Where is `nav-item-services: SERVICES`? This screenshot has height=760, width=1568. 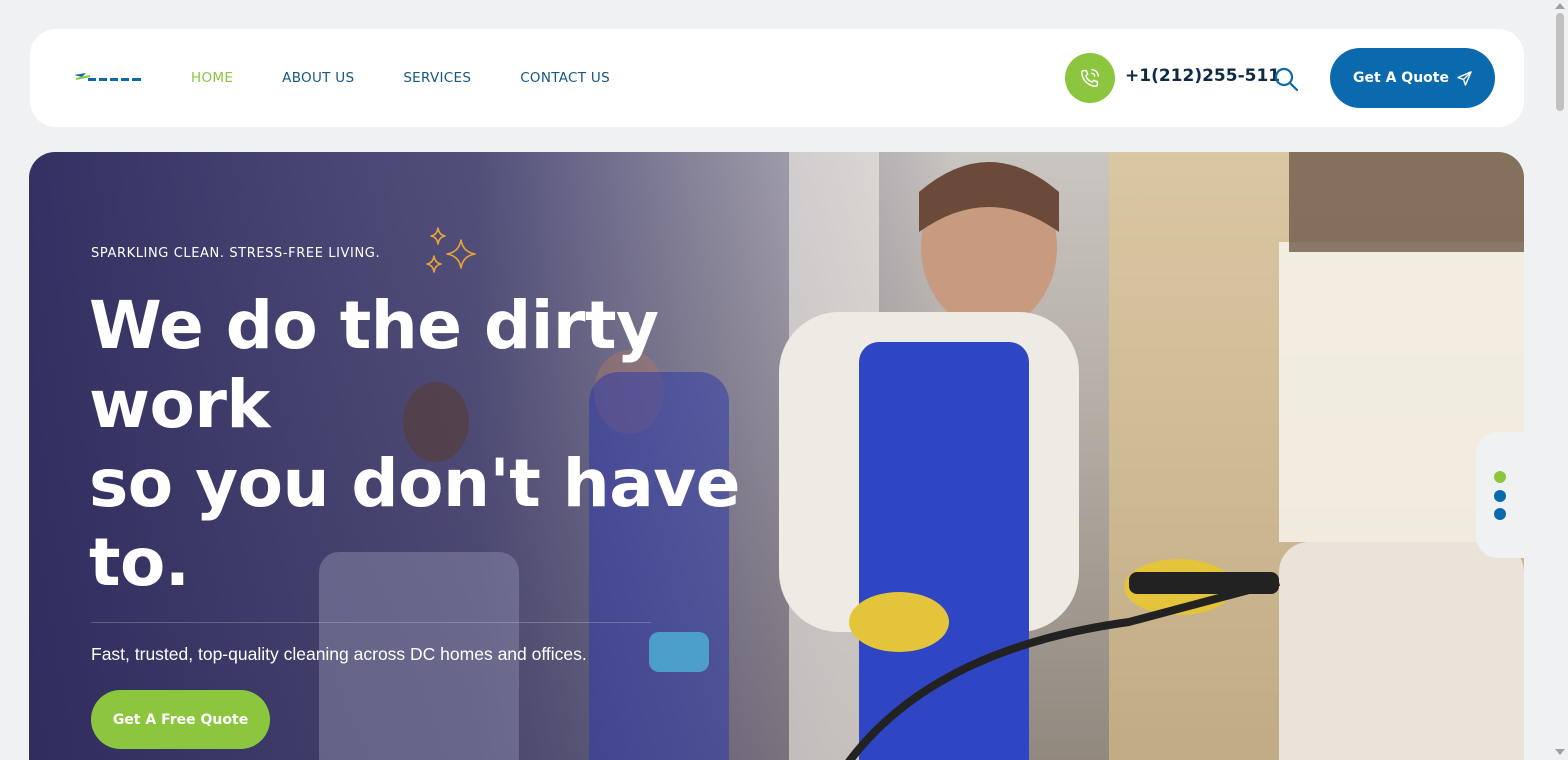
nav-item-services: SERVICES is located at coordinates (437, 78).